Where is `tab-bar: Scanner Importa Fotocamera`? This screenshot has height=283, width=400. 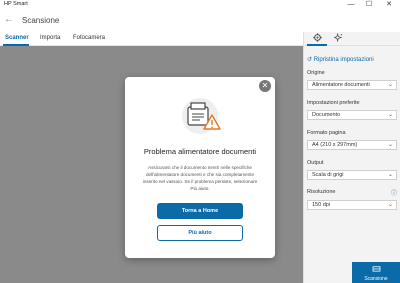 tab-bar: Scanner Importa Fotocamera is located at coordinates (151, 39).